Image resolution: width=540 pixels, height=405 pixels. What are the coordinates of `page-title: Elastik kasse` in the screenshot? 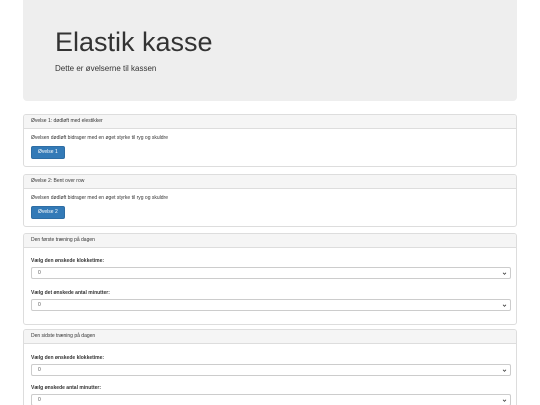 It's located at (134, 42).